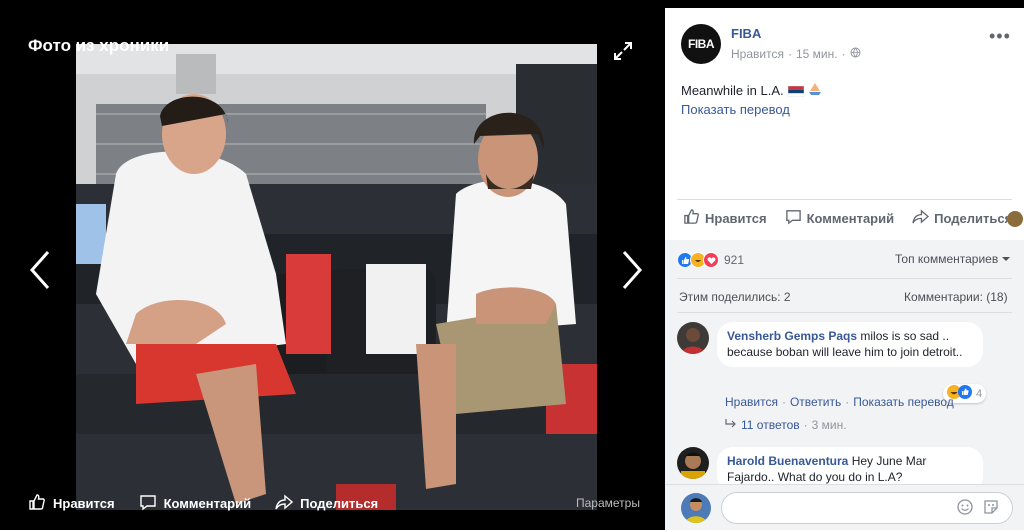  What do you see at coordinates (757, 54) in the screenshot?
I see `page-like-link: Нравится` at bounding box center [757, 54].